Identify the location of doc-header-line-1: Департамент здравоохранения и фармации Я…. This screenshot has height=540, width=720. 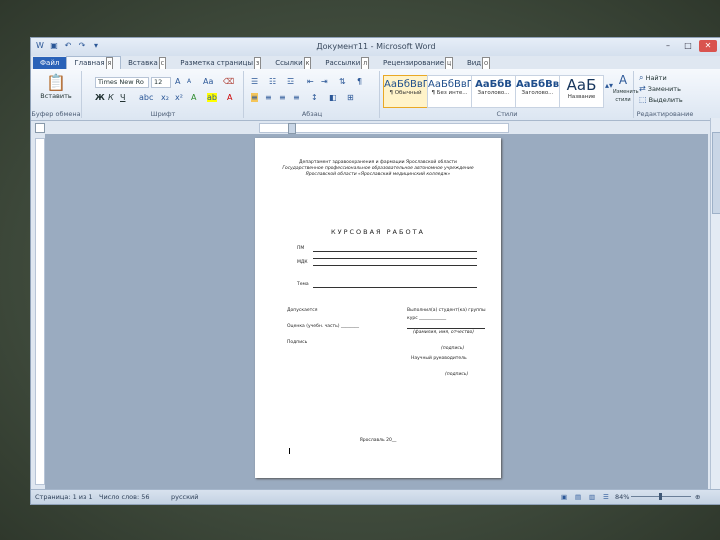
(378, 162).